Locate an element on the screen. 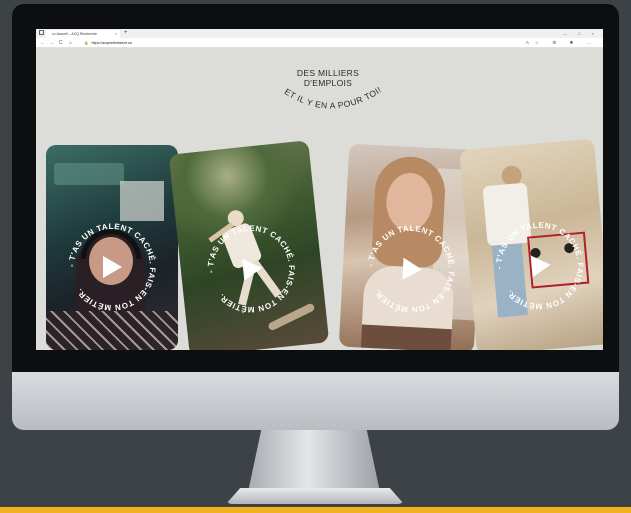 This screenshot has width=631, height=513. lock-icon: 🔒 is located at coordinates (86, 42).